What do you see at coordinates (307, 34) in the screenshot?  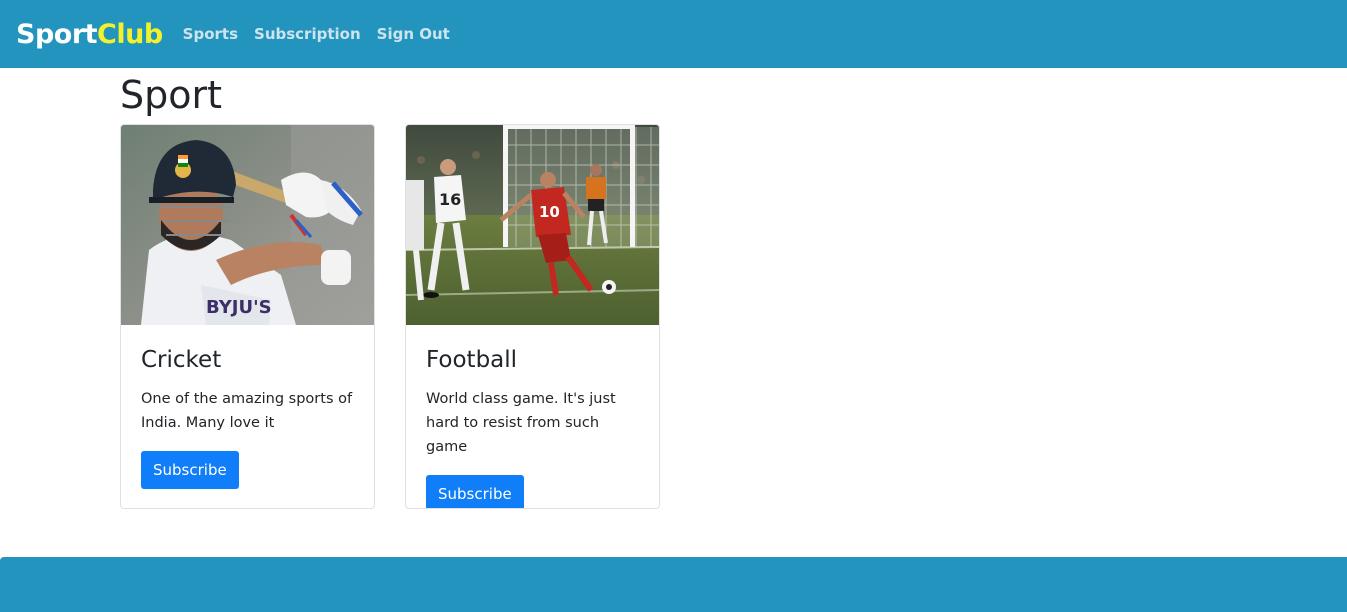 I see `nav-link-subscription: Subscription` at bounding box center [307, 34].